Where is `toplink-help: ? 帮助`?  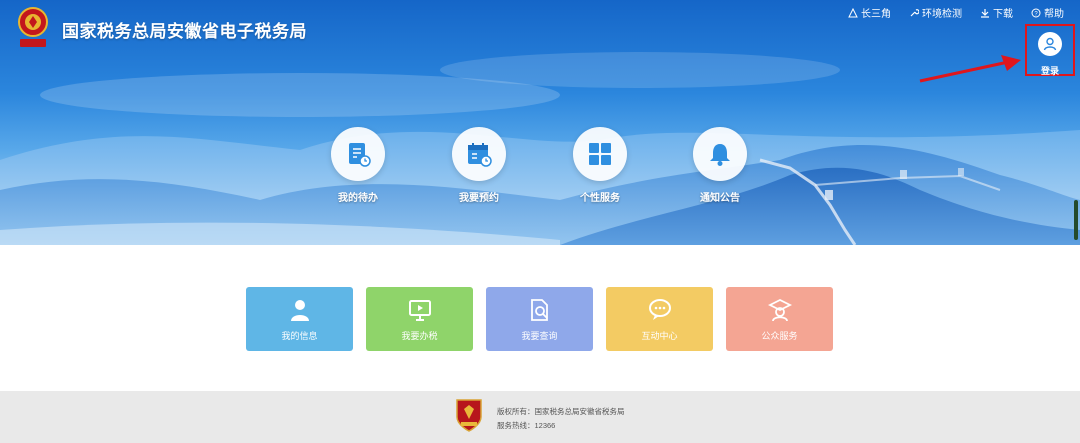 toplink-help: ? 帮助 is located at coordinates (1047, 12).